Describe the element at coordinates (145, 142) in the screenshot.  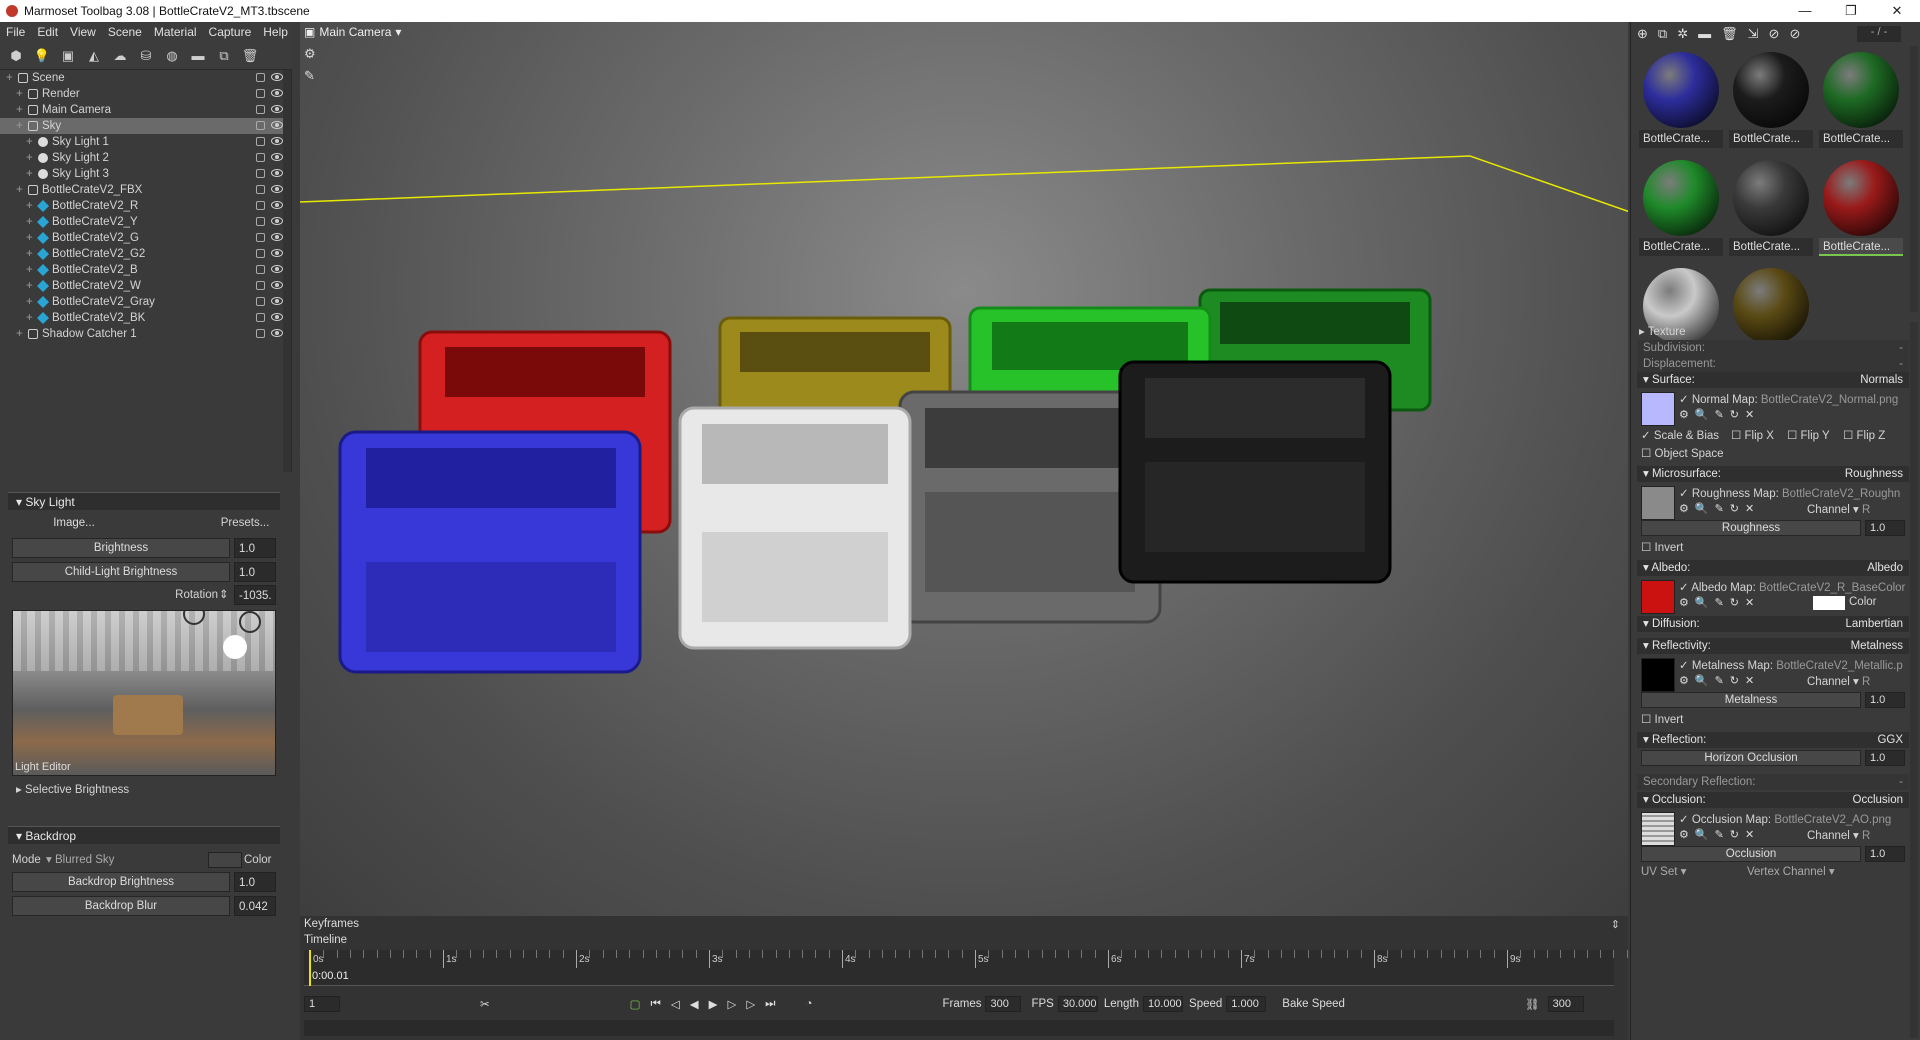
I see `outliner-item: + Sky Light 1` at that location.